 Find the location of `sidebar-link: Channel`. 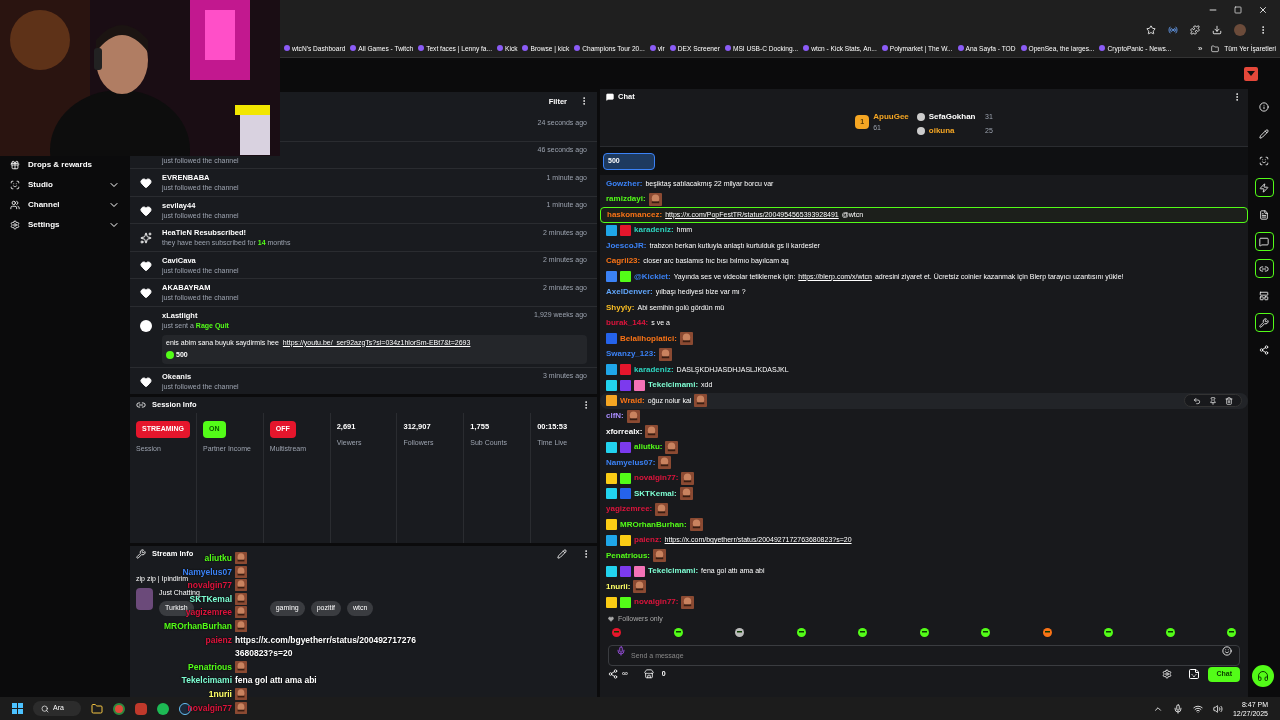

sidebar-link: Channel is located at coordinates (64, 205).